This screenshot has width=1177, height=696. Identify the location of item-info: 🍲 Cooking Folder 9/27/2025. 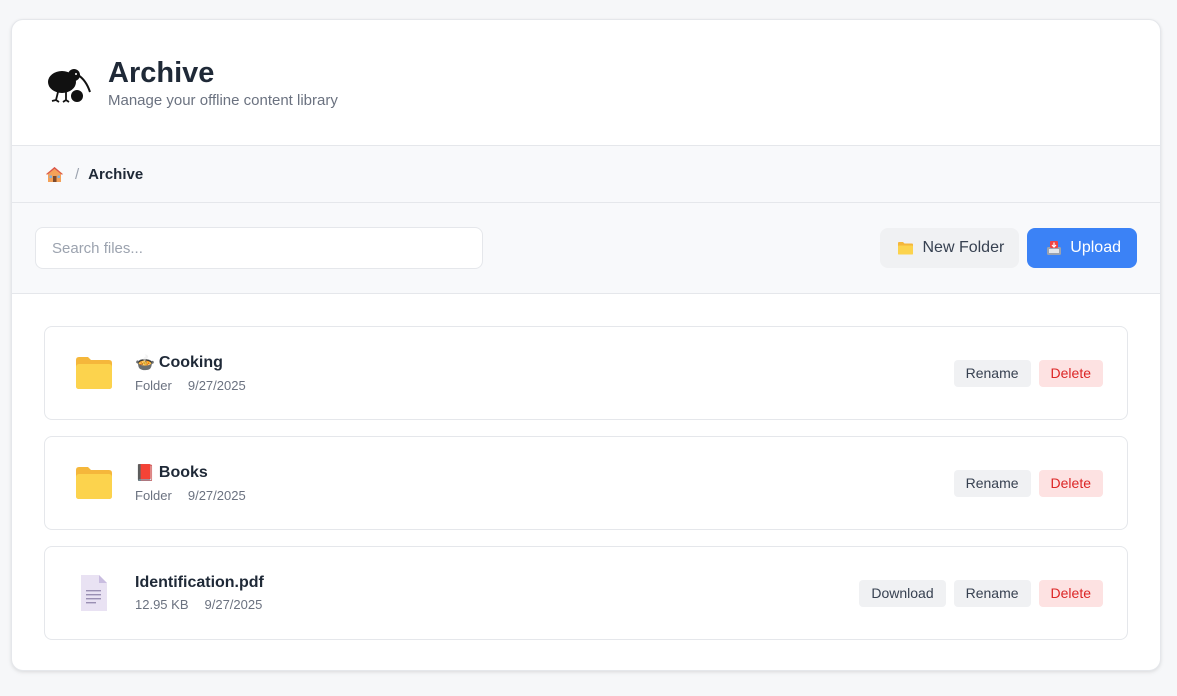
(544, 373).